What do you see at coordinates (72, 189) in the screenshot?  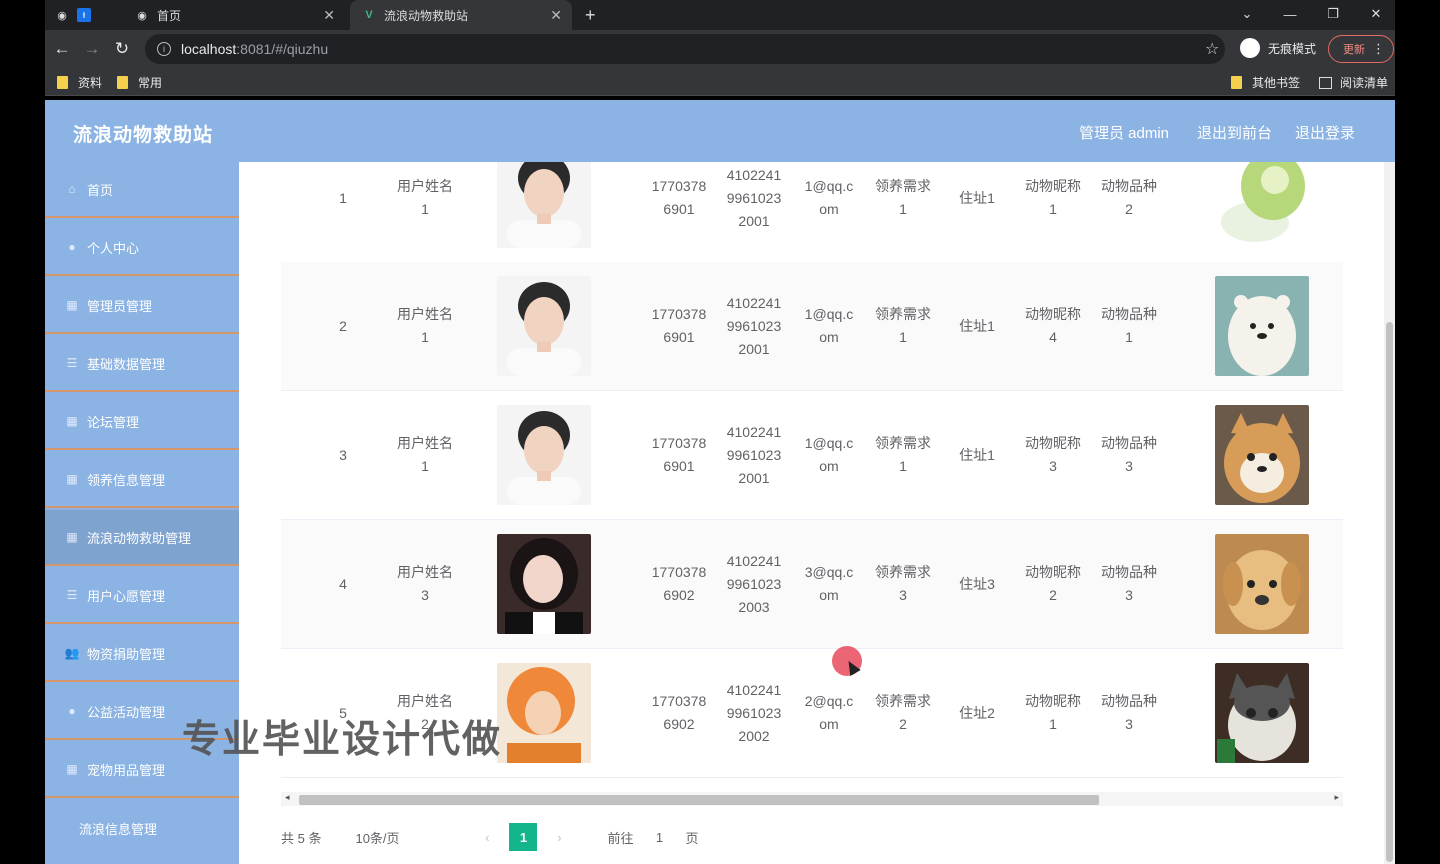 I see `home-icon: ⌂` at bounding box center [72, 189].